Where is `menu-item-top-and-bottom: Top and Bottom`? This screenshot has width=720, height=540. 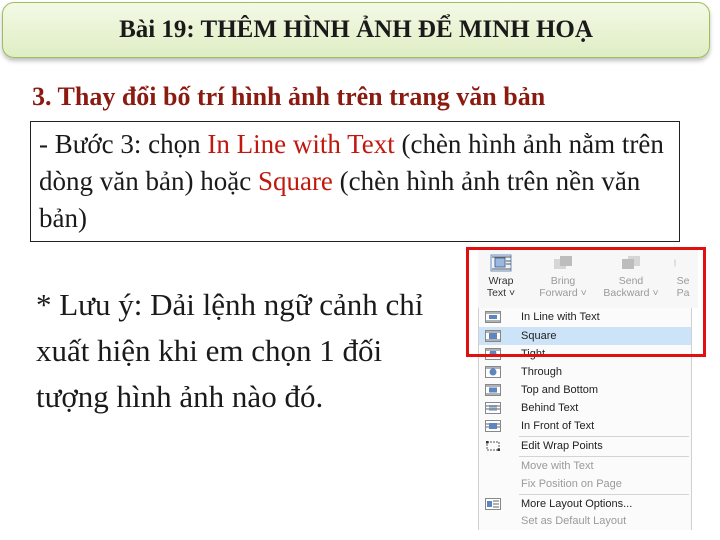 menu-item-top-and-bottom: Top and Bottom is located at coordinates (585, 390).